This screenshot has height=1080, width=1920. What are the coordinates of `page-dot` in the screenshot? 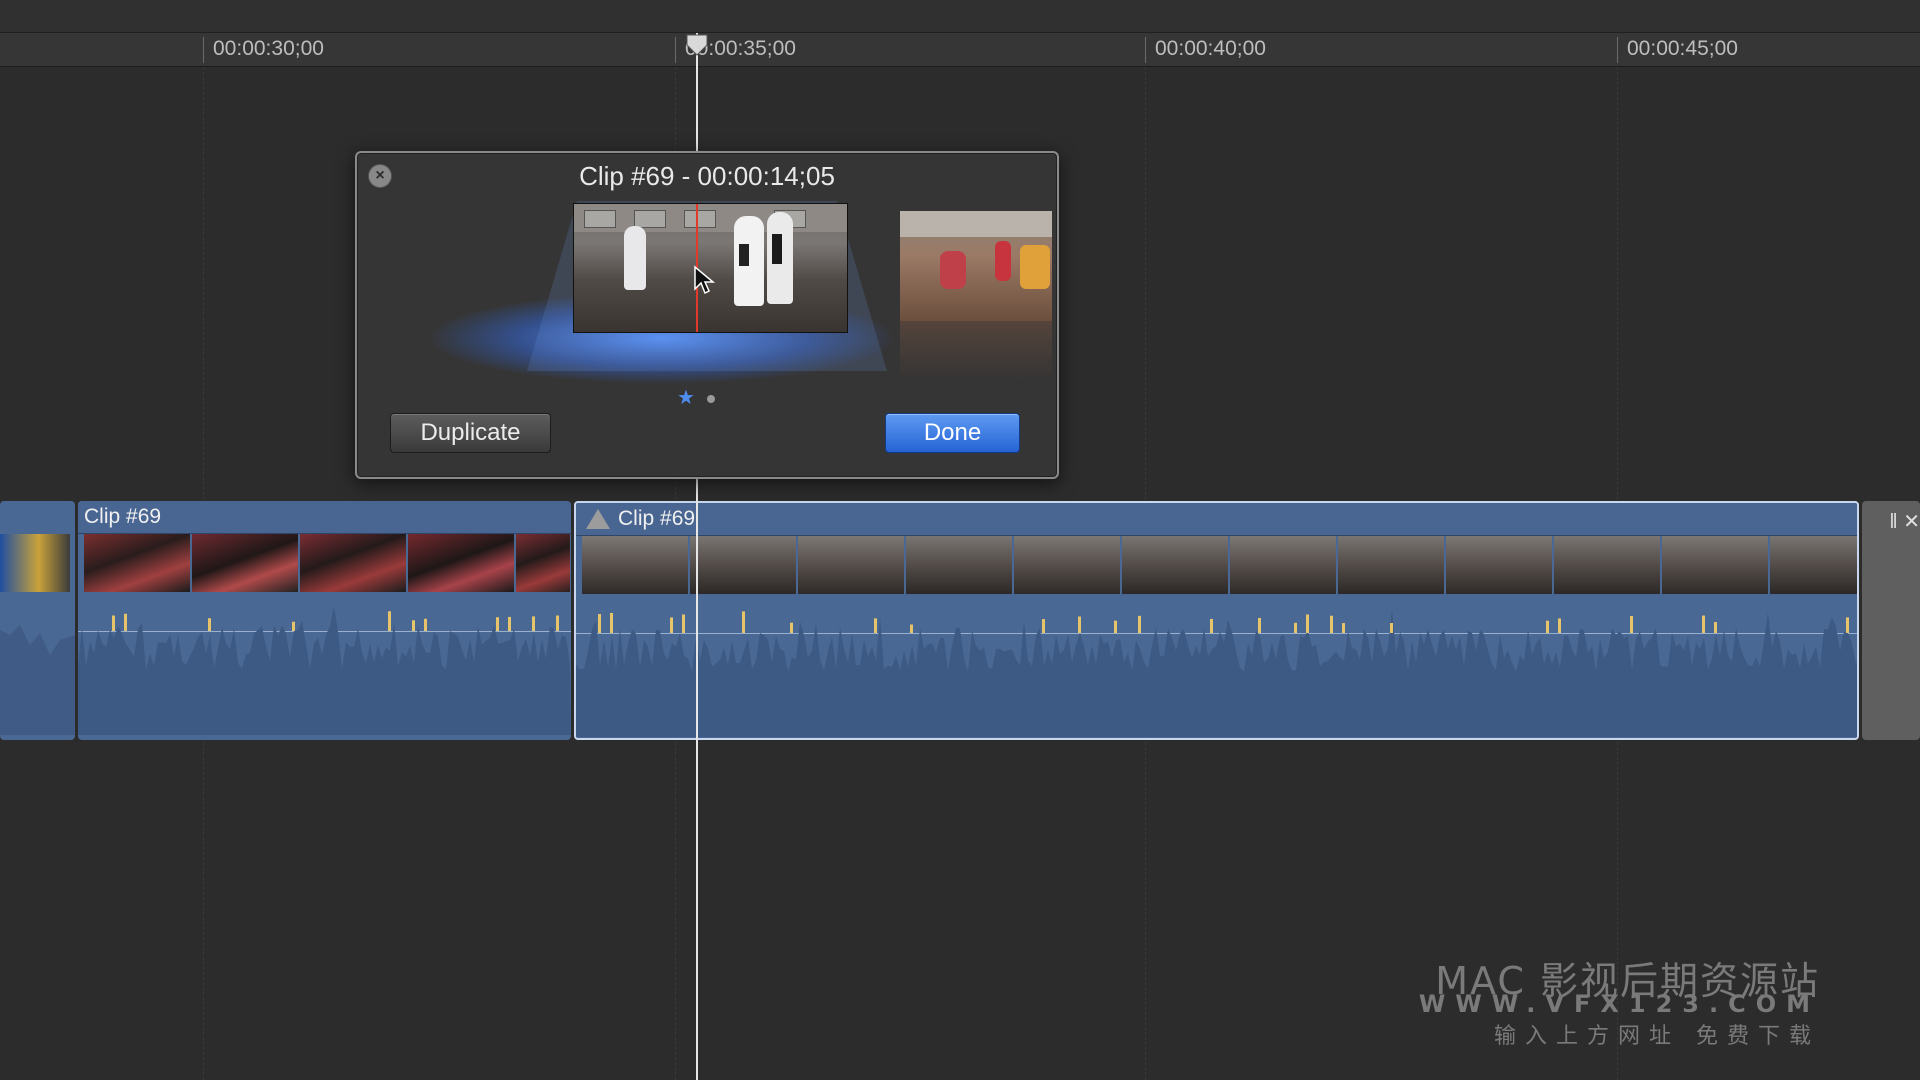 It's located at (711, 399).